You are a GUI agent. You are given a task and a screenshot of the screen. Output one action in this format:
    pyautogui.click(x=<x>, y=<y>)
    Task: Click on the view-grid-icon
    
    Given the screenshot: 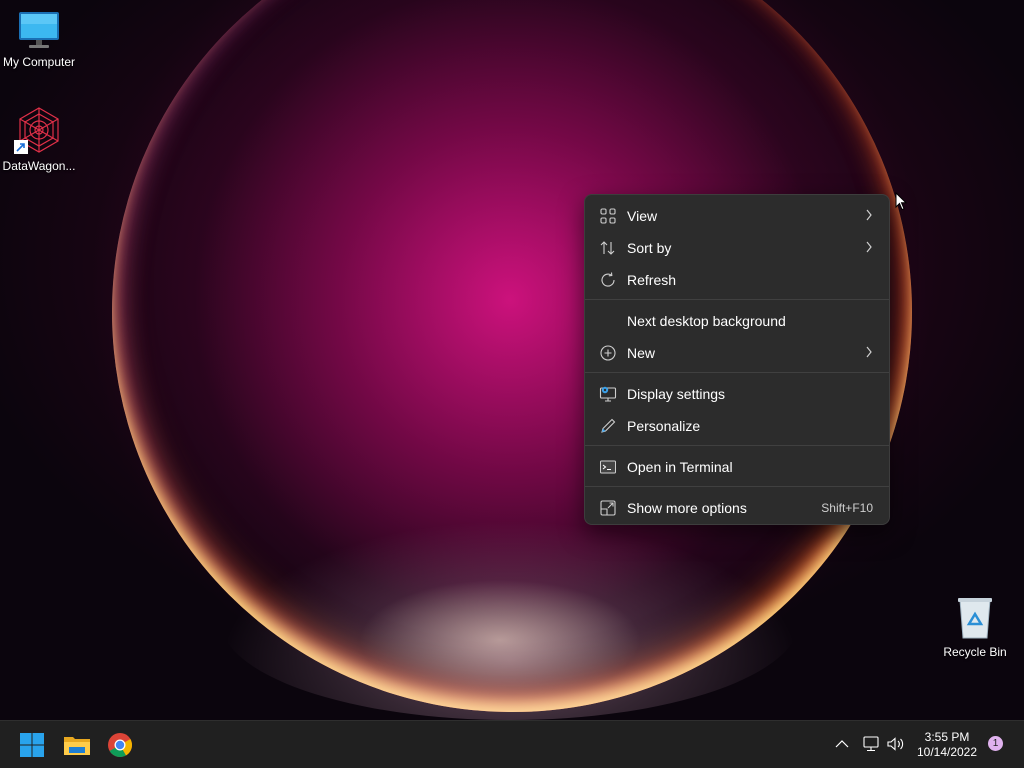 What is the action you would take?
    pyautogui.click(x=608, y=216)
    